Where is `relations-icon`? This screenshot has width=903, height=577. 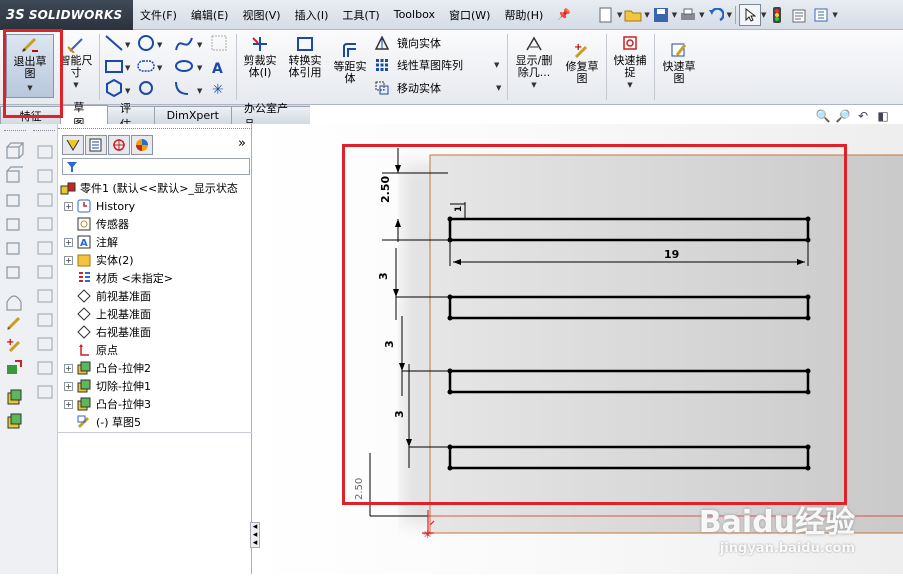 relations-icon is located at coordinates (534, 44).